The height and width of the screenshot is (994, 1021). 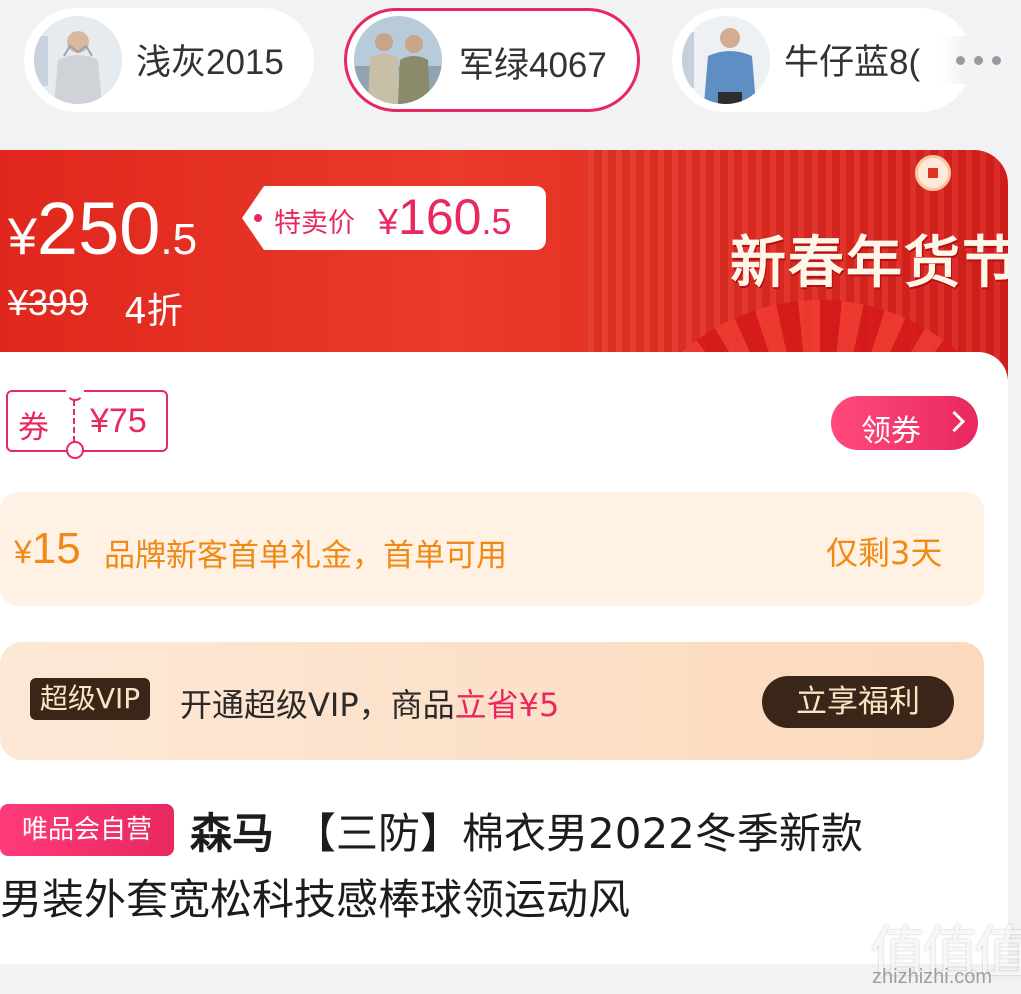 What do you see at coordinates (980, 60) in the screenshot?
I see `ellipsis-icon` at bounding box center [980, 60].